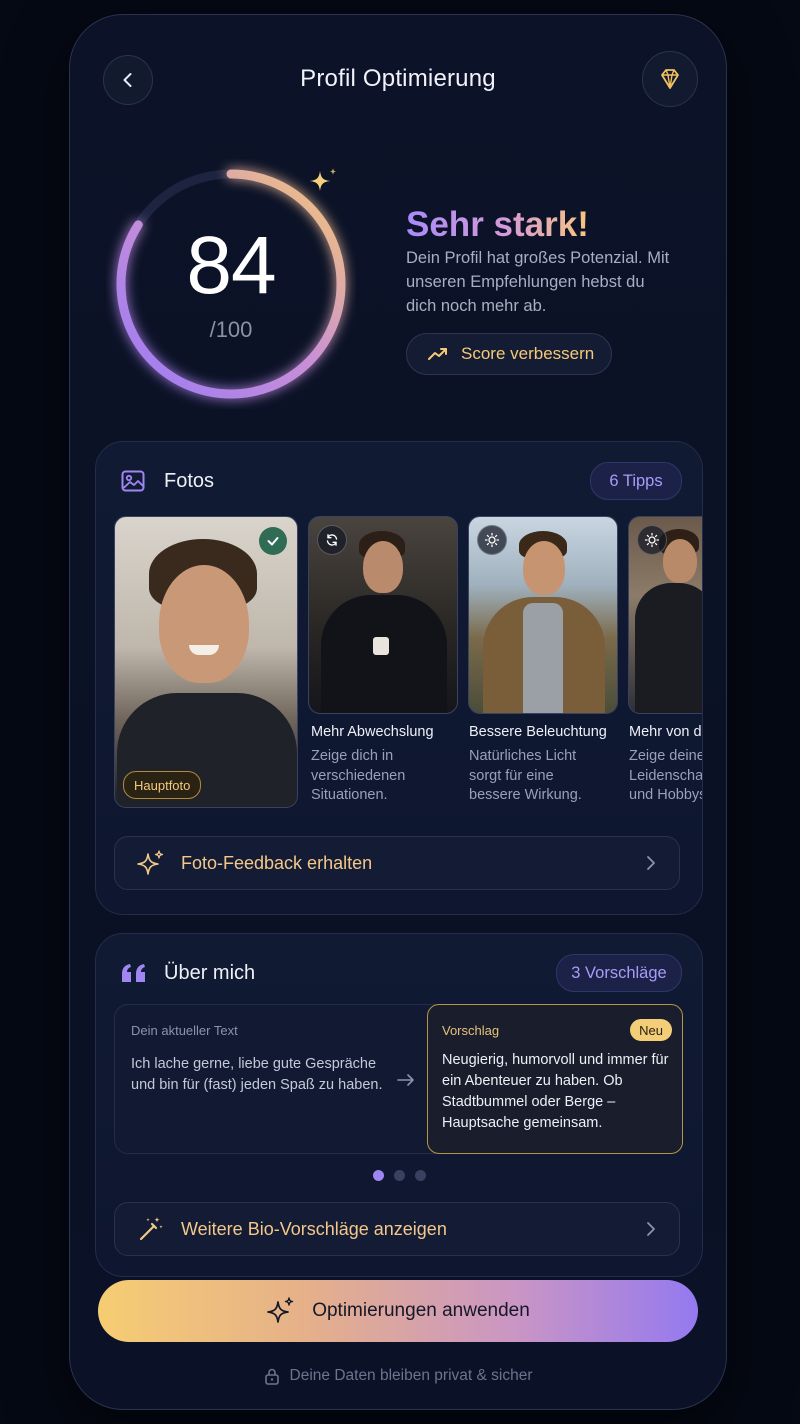 The width and height of the screenshot is (800, 1424). I want to click on tip-description: Zeige dich in verschiedenen Situationen., so click(358, 775).